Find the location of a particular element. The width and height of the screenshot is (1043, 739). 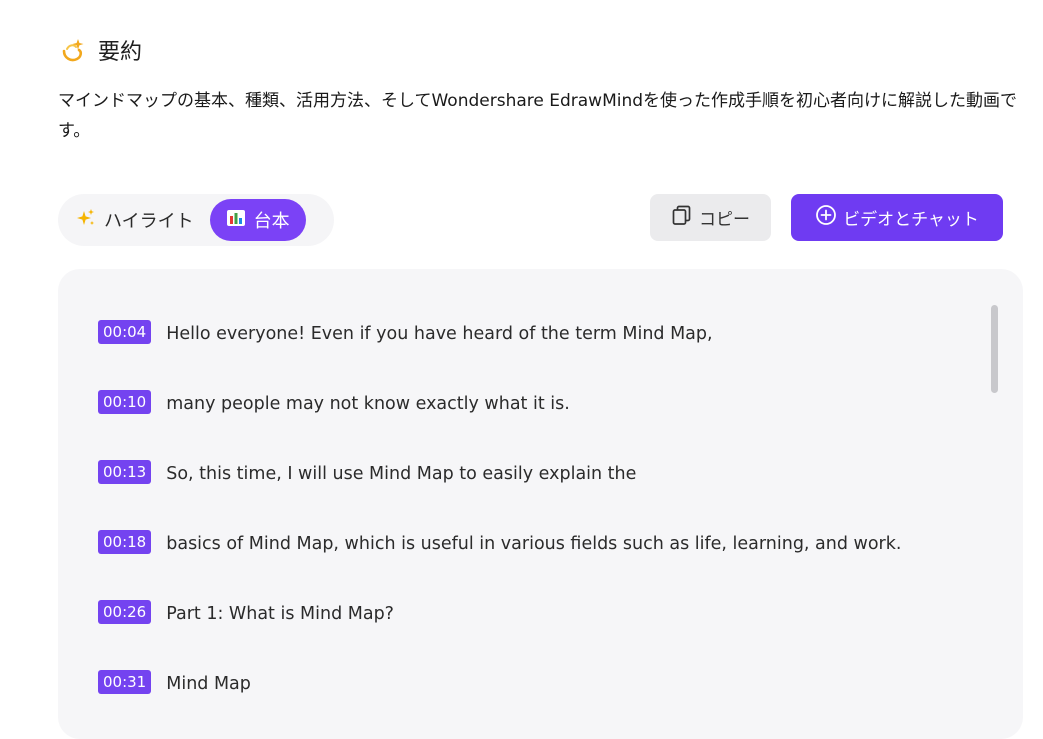

summary-title: 要約 is located at coordinates (120, 52).